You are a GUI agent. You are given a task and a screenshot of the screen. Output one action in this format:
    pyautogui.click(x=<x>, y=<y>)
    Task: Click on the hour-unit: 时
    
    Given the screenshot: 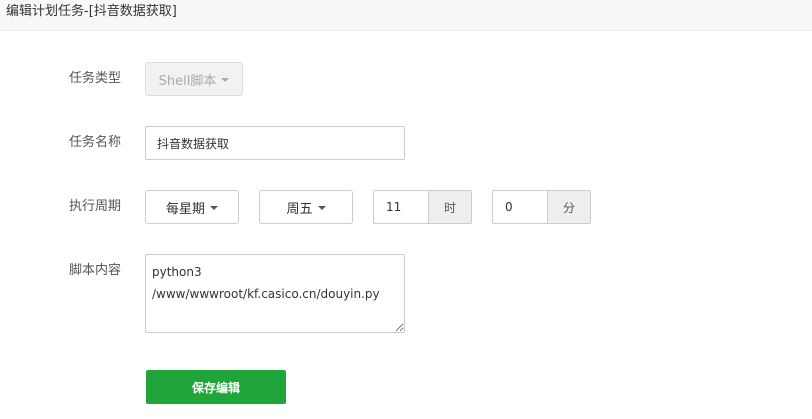 What is the action you would take?
    pyautogui.click(x=450, y=207)
    